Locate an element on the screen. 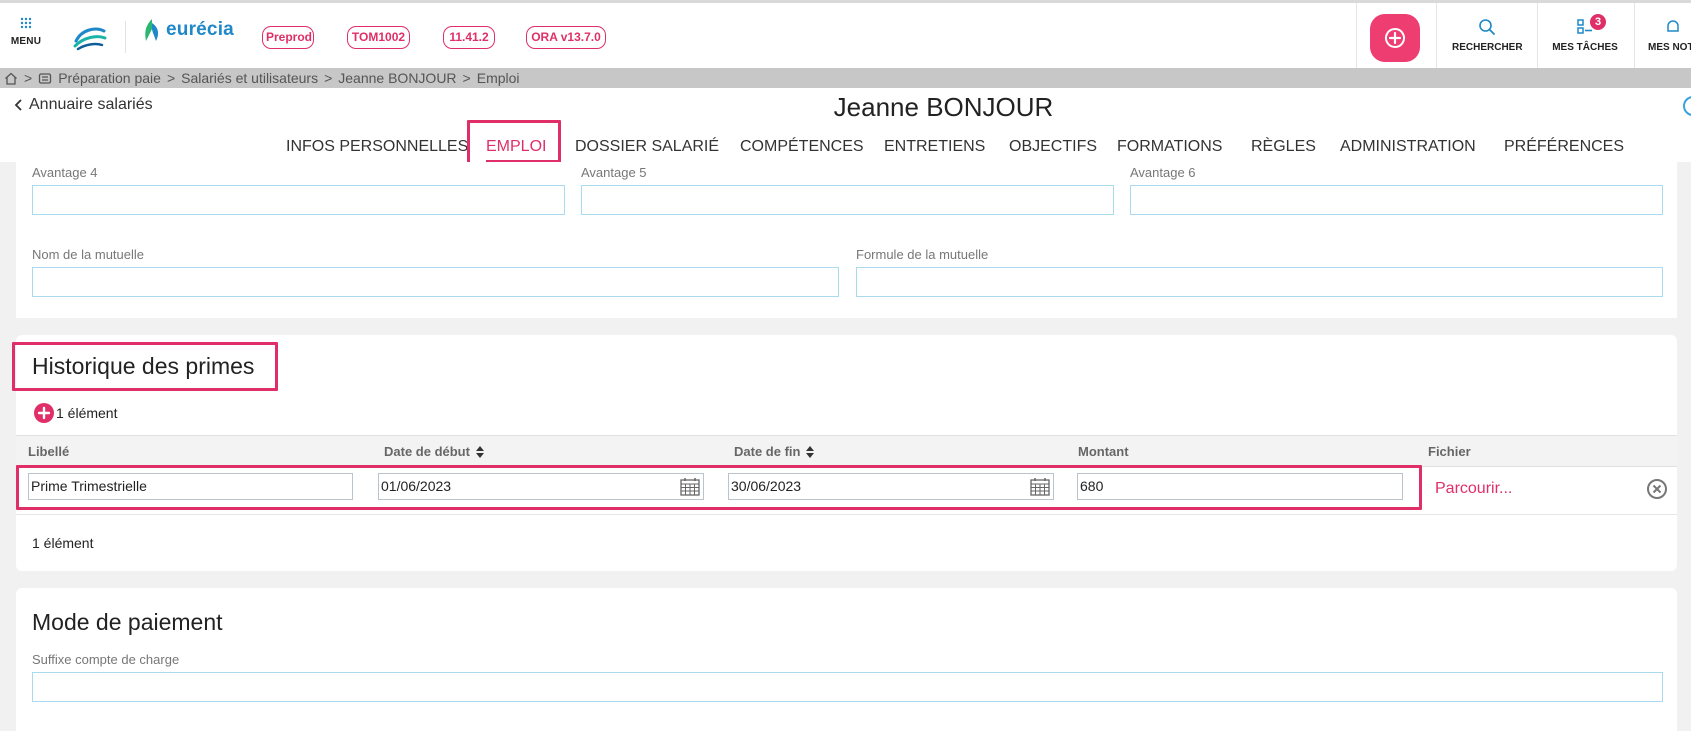  notifications-label: MES NOT is located at coordinates (1669, 47).